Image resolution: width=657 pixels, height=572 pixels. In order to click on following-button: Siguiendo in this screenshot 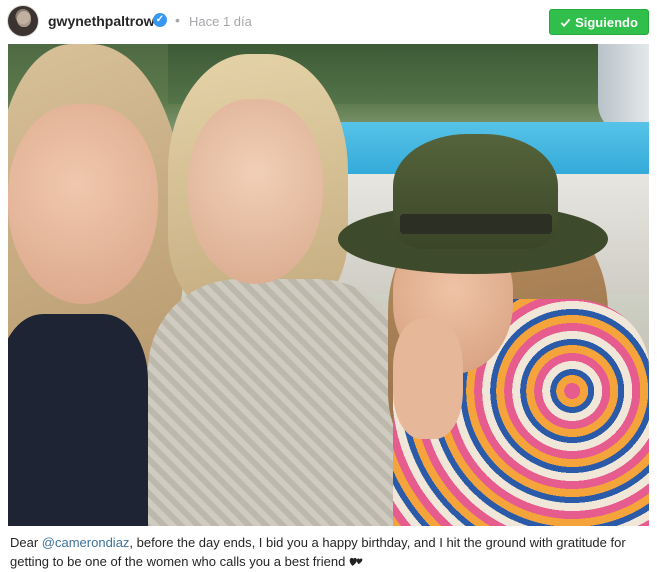, I will do `click(599, 22)`.